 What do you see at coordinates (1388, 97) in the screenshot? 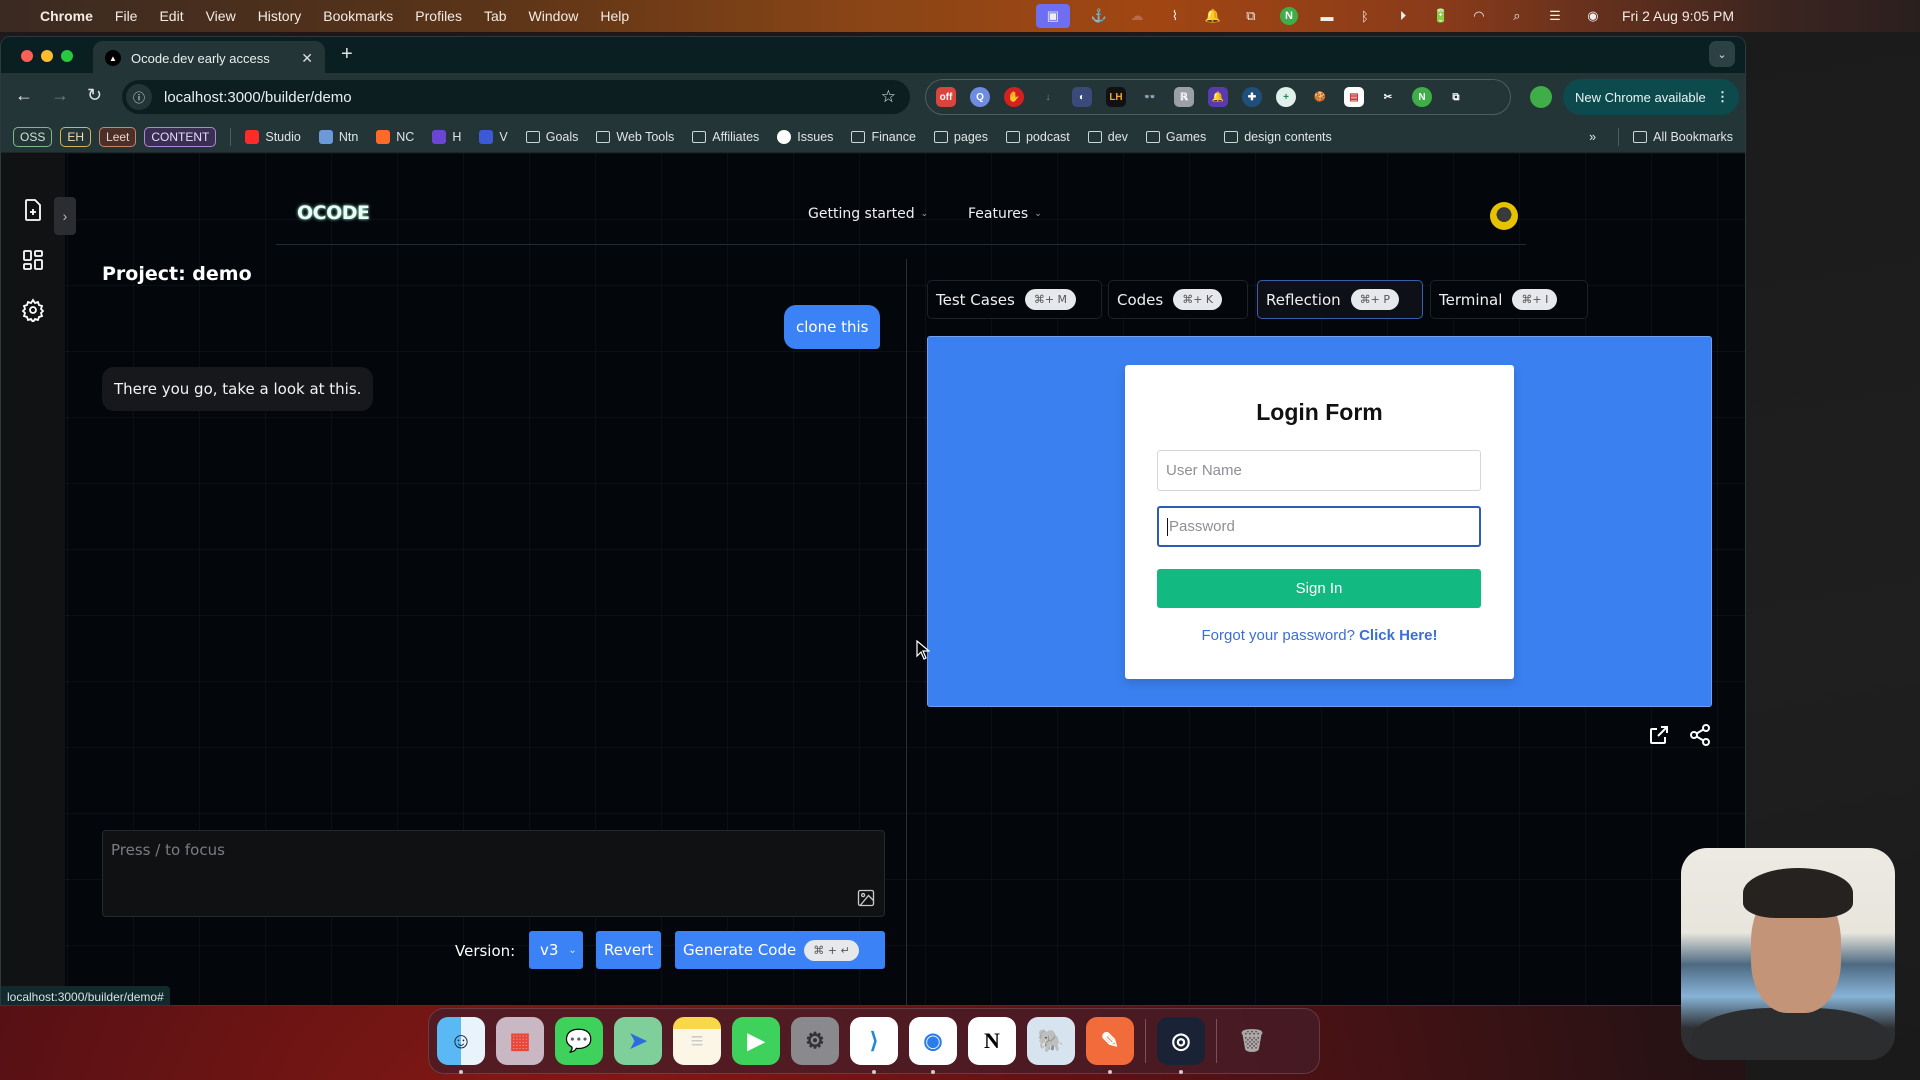
I see `extension-scissors-icon: ✂` at bounding box center [1388, 97].